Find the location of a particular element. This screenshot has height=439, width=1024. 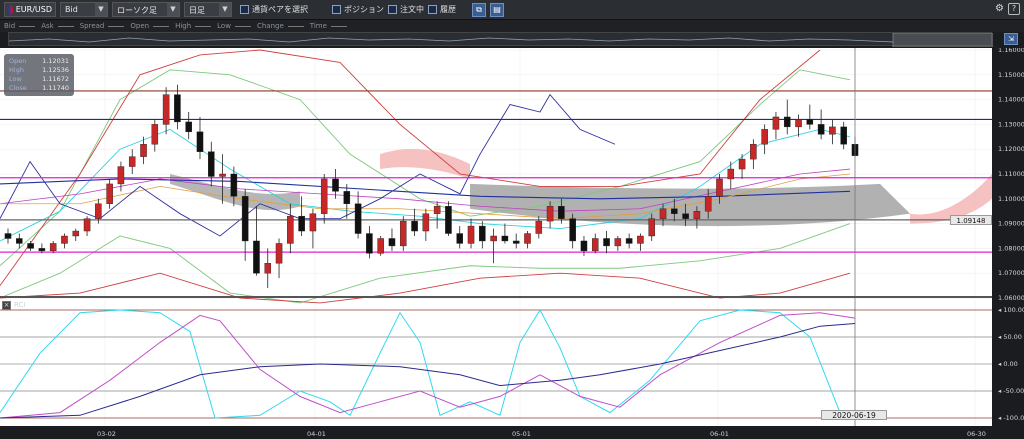

chevron-down-icon: ▼ is located at coordinates (225, 9).